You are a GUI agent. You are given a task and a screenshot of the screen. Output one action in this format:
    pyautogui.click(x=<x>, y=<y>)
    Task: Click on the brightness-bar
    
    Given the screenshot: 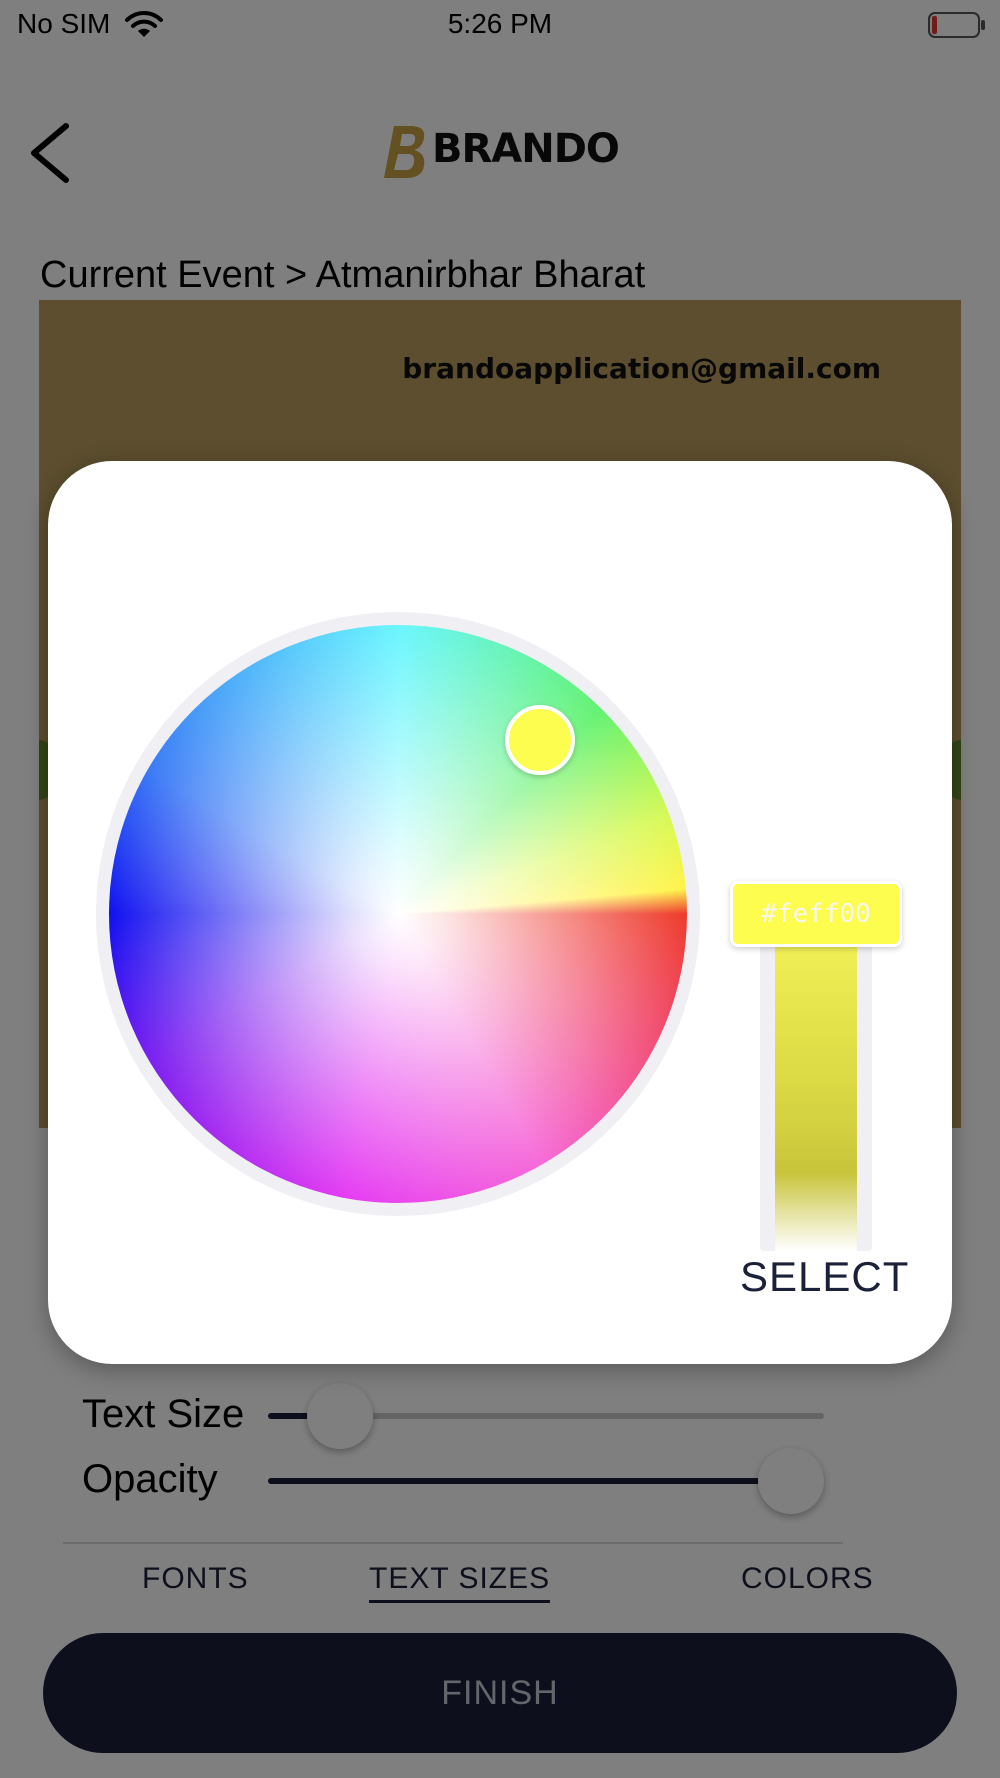 What is the action you would take?
    pyautogui.click(x=816, y=1094)
    